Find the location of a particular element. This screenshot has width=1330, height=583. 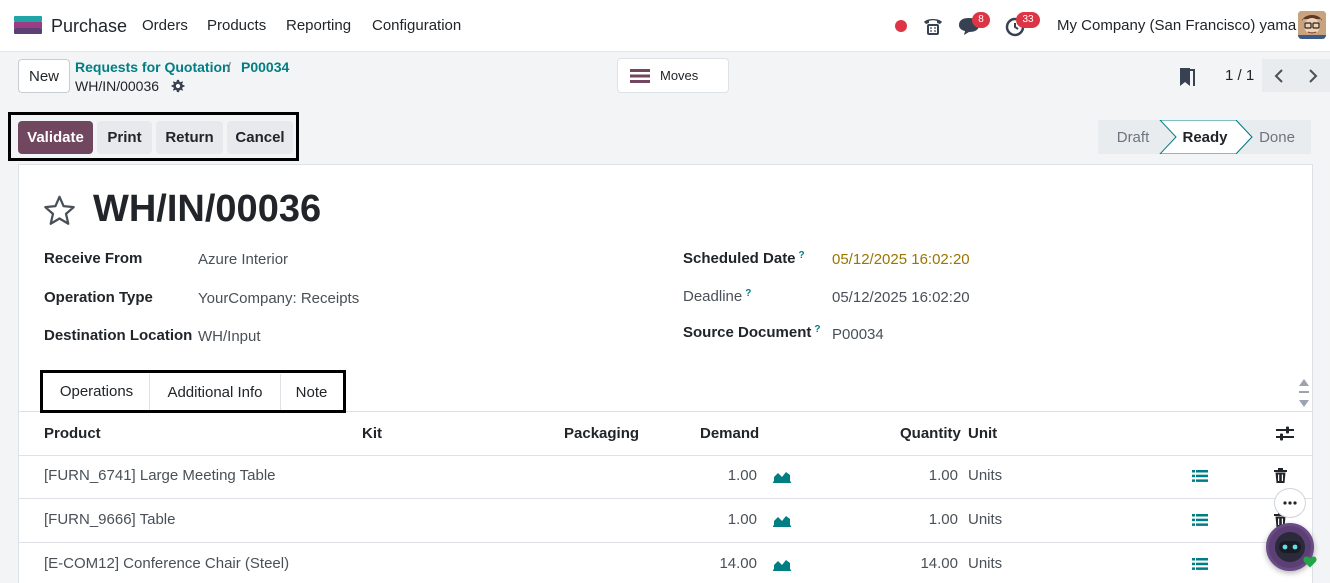

column-header-demand: Demand is located at coordinates (729, 433).